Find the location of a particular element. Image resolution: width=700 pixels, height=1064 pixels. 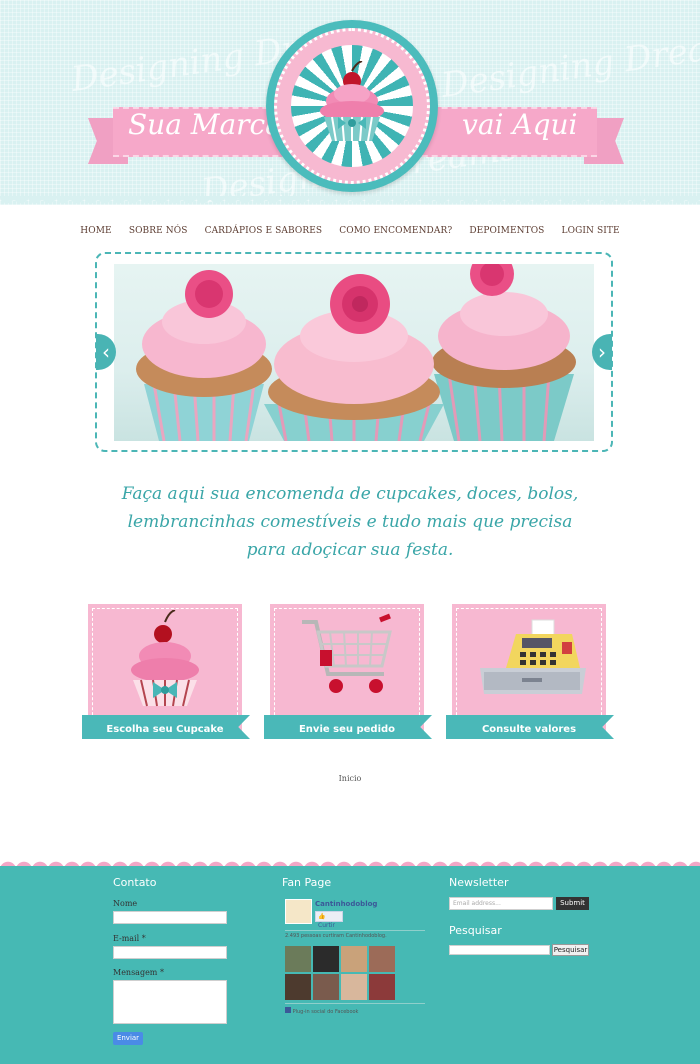

card-check-prices: Consulte valores is located at coordinates (530, 671).